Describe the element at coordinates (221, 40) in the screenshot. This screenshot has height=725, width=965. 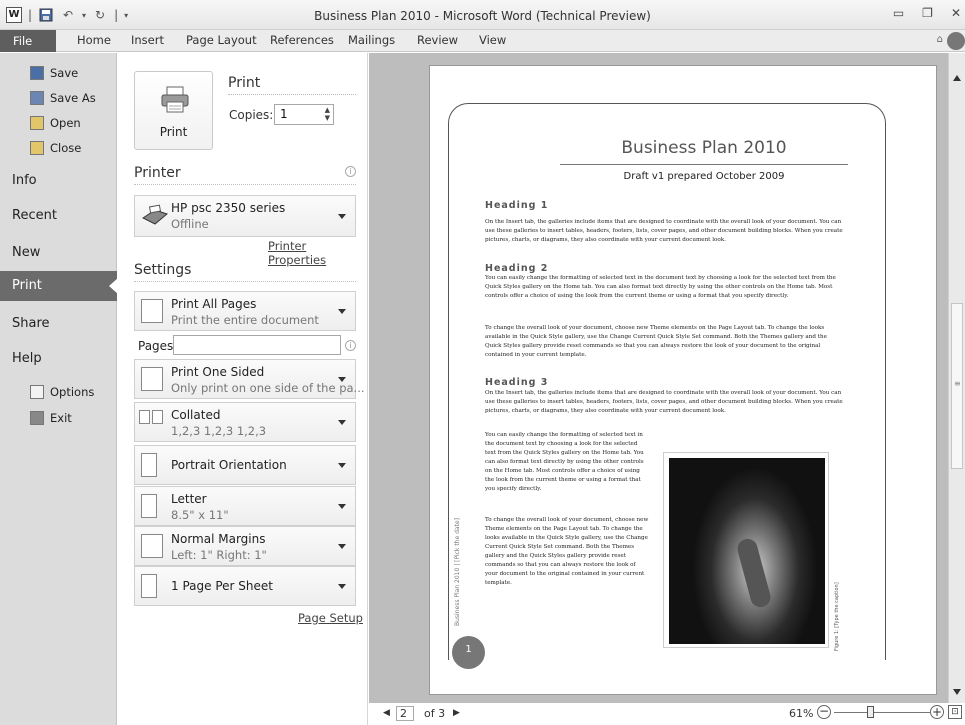
I see `tab-page-layout: Page Layout` at that location.